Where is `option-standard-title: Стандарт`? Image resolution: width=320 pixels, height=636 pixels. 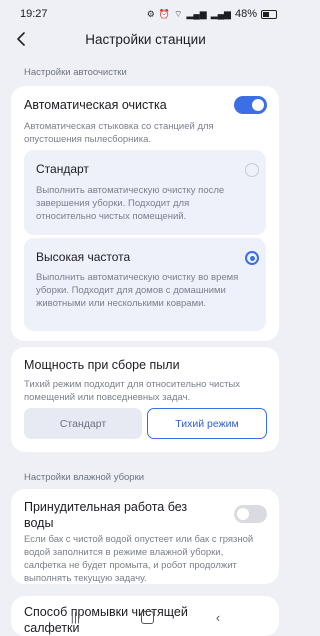 option-standard-title: Стандарт is located at coordinates (62, 169).